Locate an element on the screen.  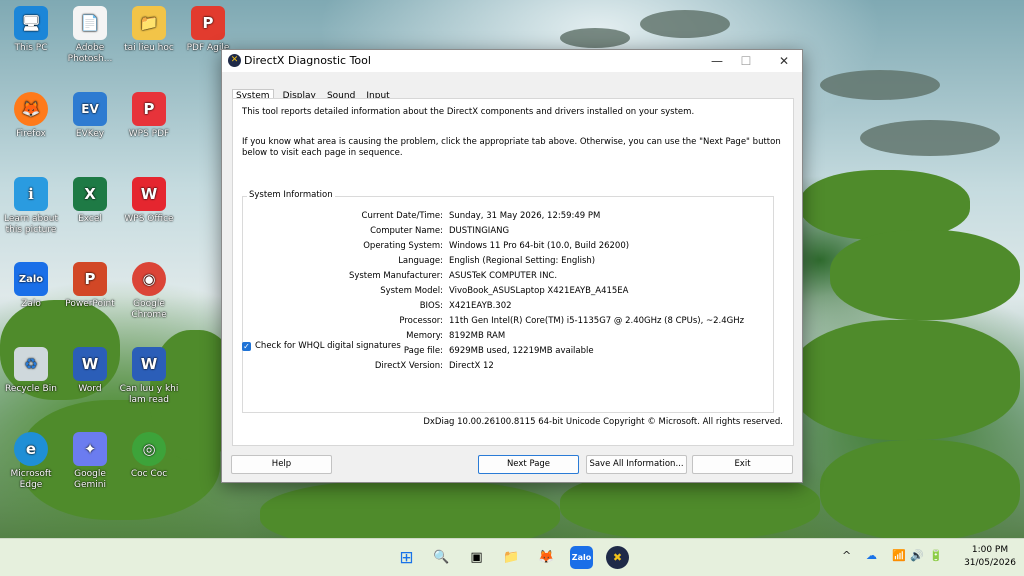
start-icon: ⊞ is located at coordinates (406, 557).